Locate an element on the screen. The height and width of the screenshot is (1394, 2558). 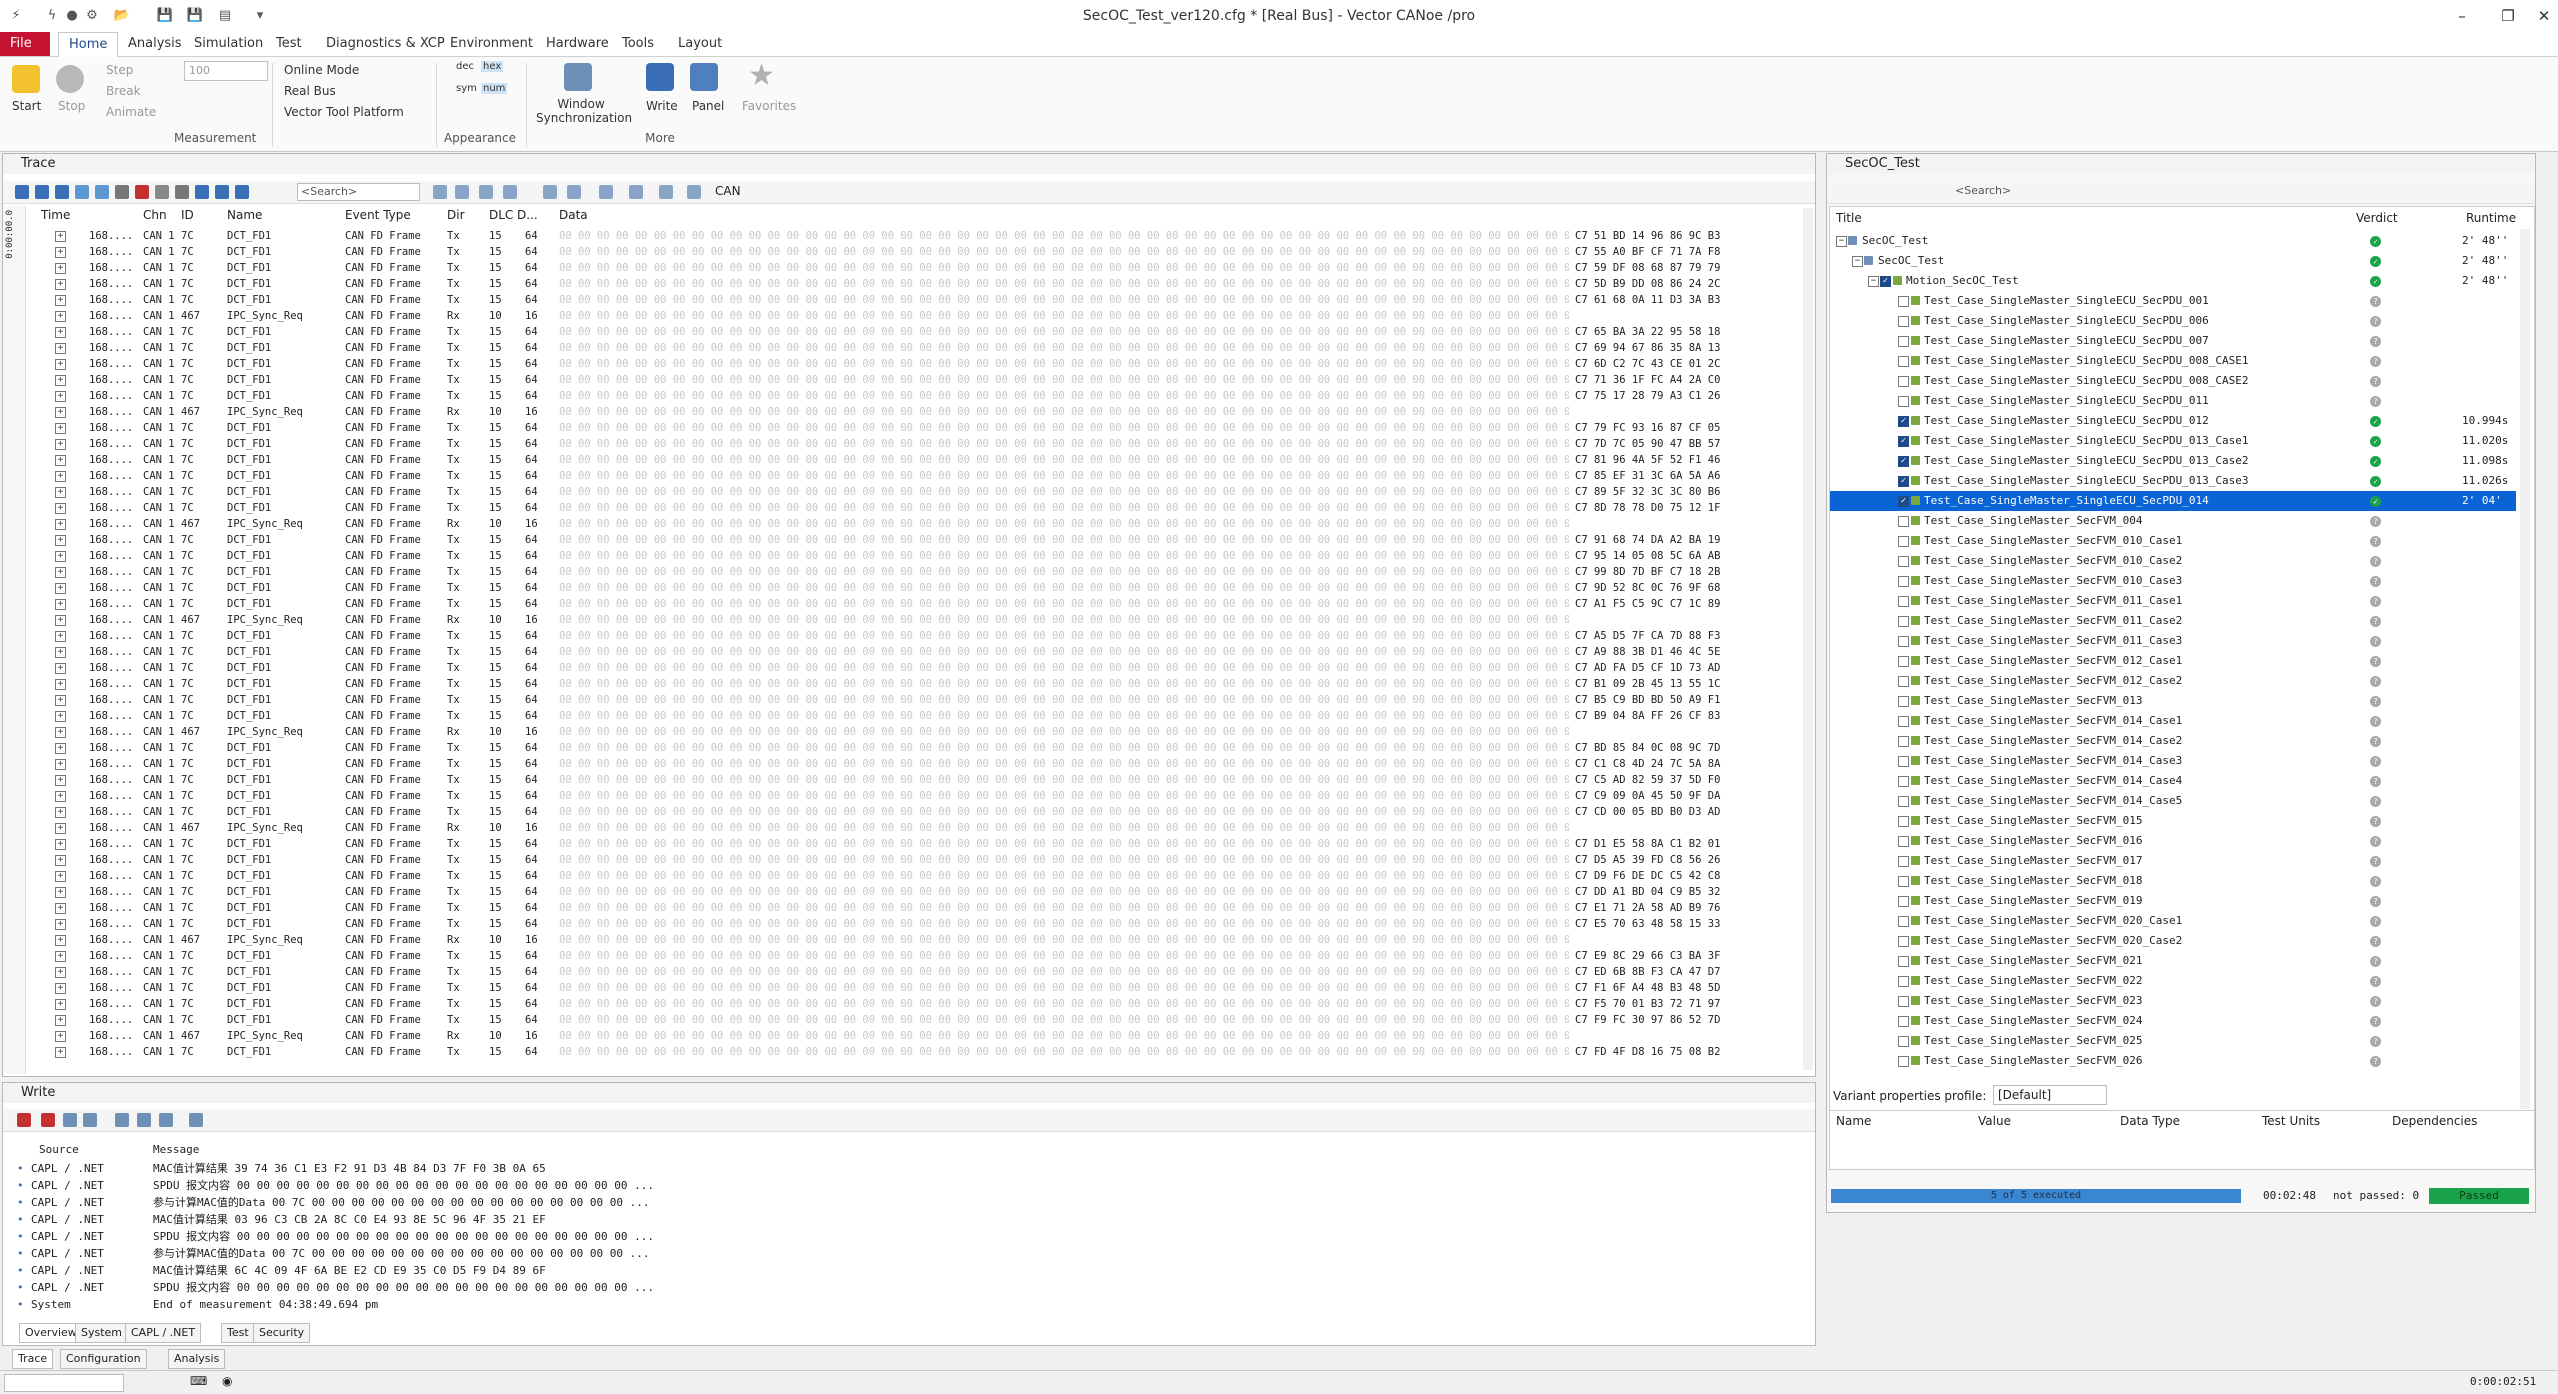
tab-test: Test is located at coordinates (289, 44).